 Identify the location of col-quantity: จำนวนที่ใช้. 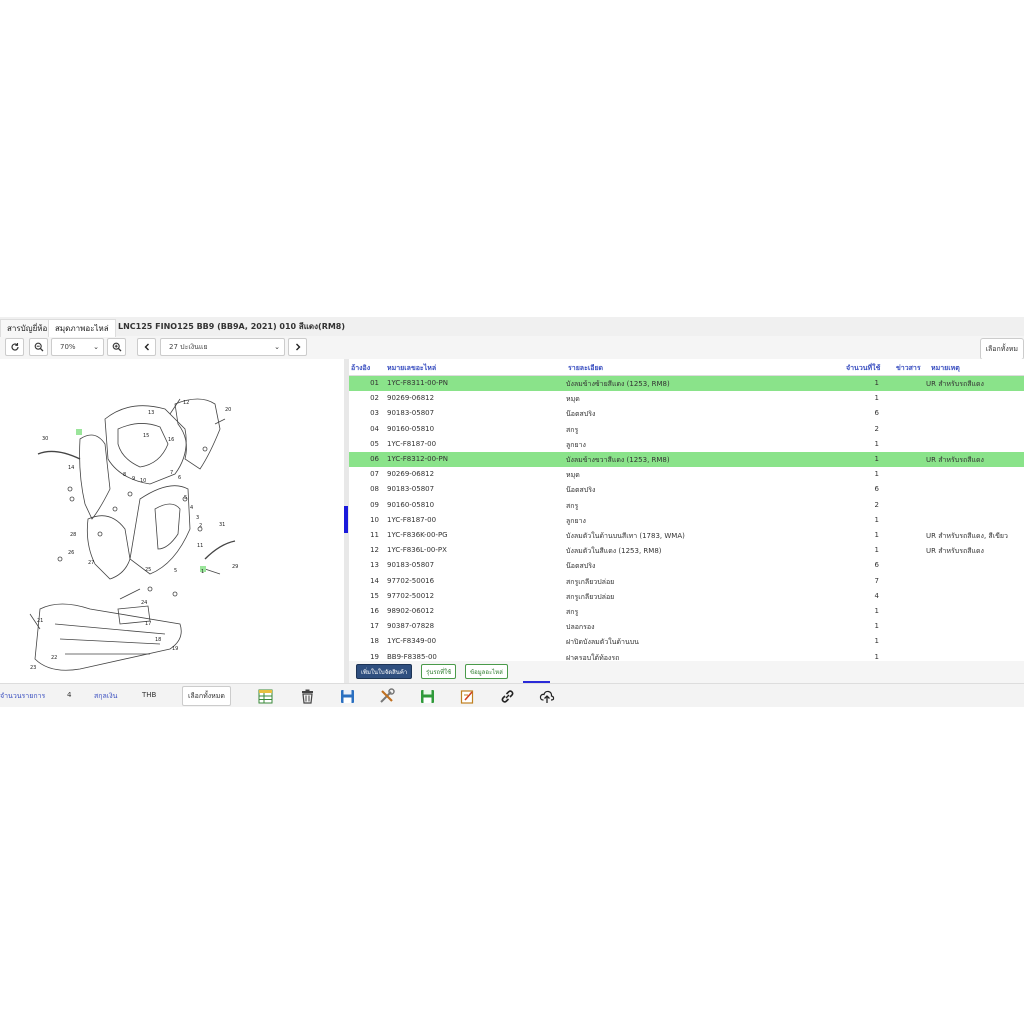
(863, 368).